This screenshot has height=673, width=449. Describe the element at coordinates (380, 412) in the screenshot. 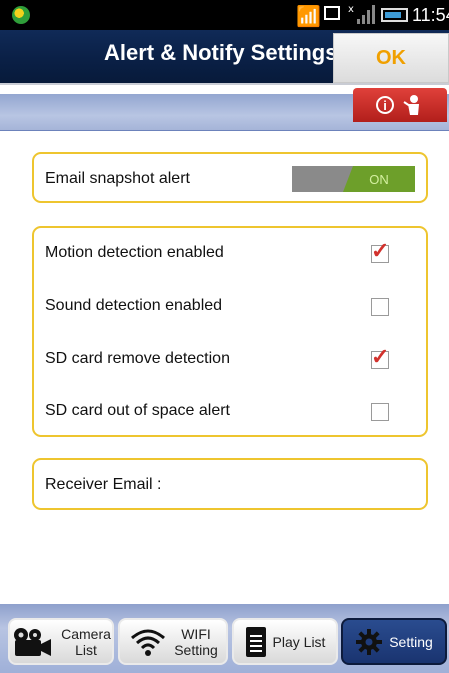

I see `sd-card-space-checkbox` at that location.